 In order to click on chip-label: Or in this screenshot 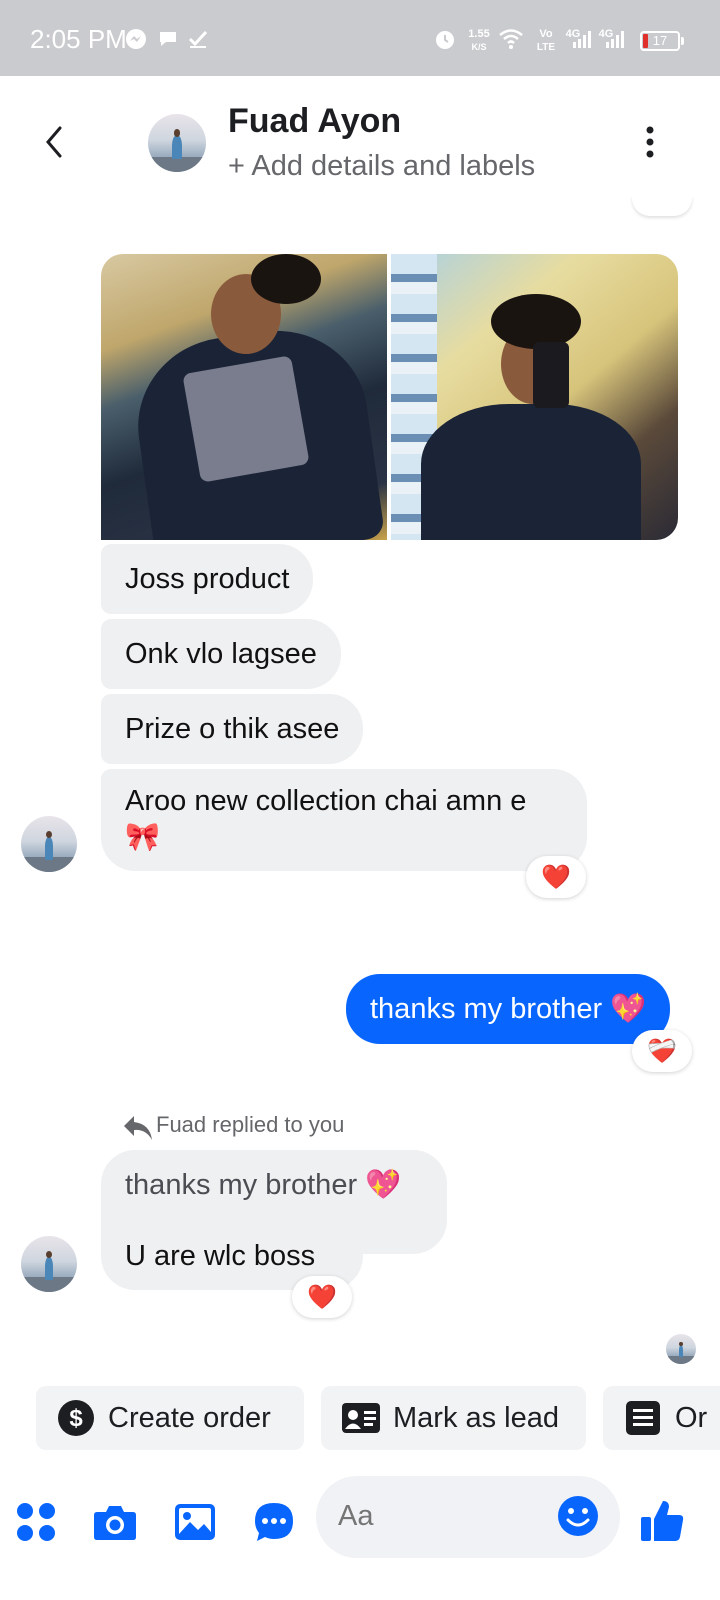, I will do `click(691, 1417)`.